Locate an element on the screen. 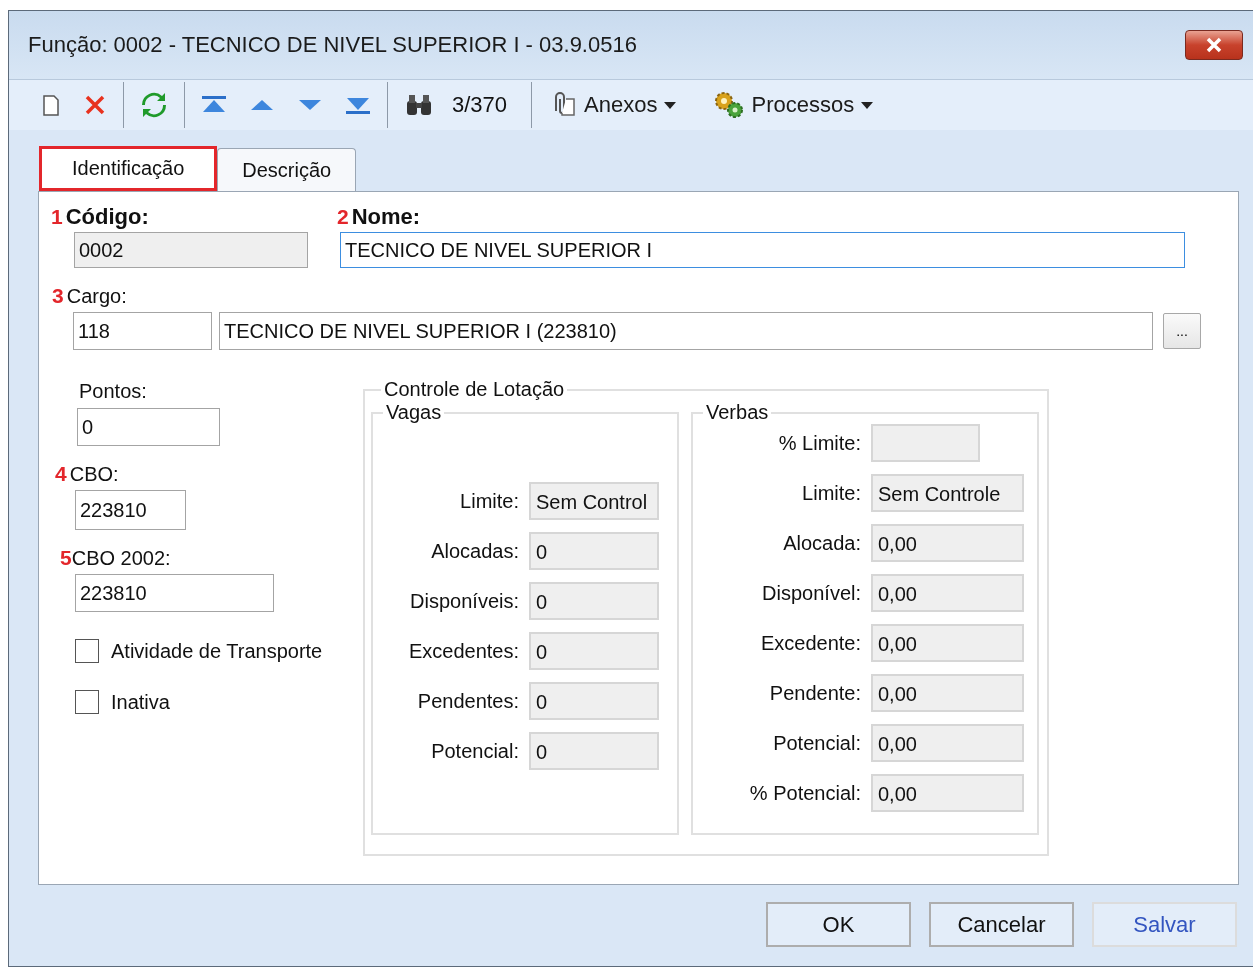 The height and width of the screenshot is (971, 1253). delete-icon is located at coordinates (95, 105).